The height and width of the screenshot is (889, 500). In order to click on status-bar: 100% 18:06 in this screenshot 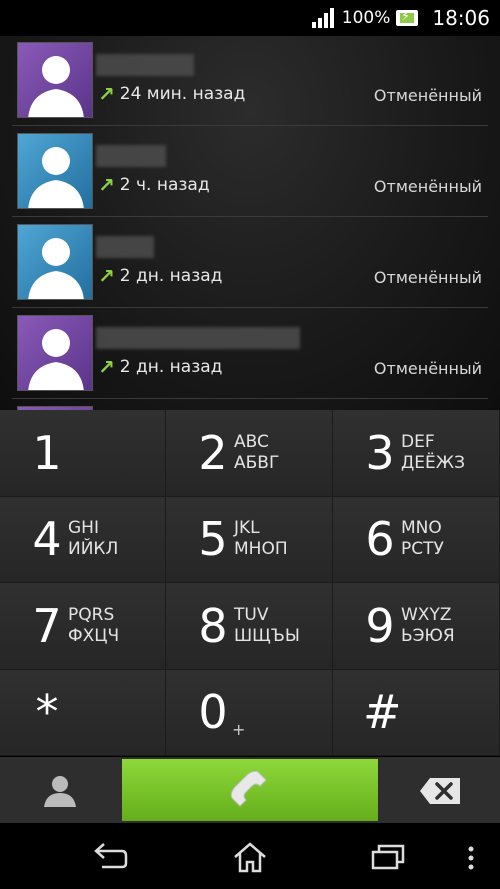, I will do `click(250, 18)`.